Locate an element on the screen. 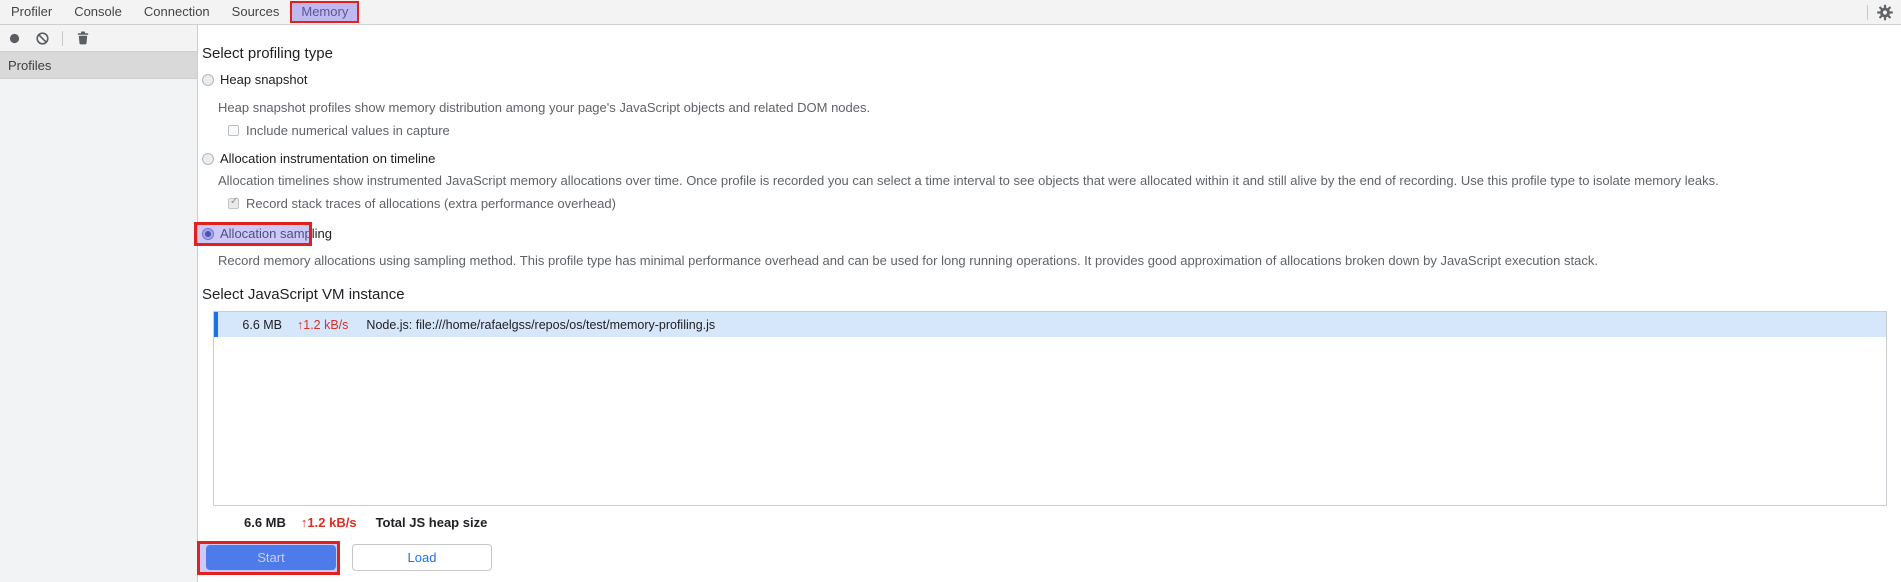  tab-memory: Memory is located at coordinates (325, 12).